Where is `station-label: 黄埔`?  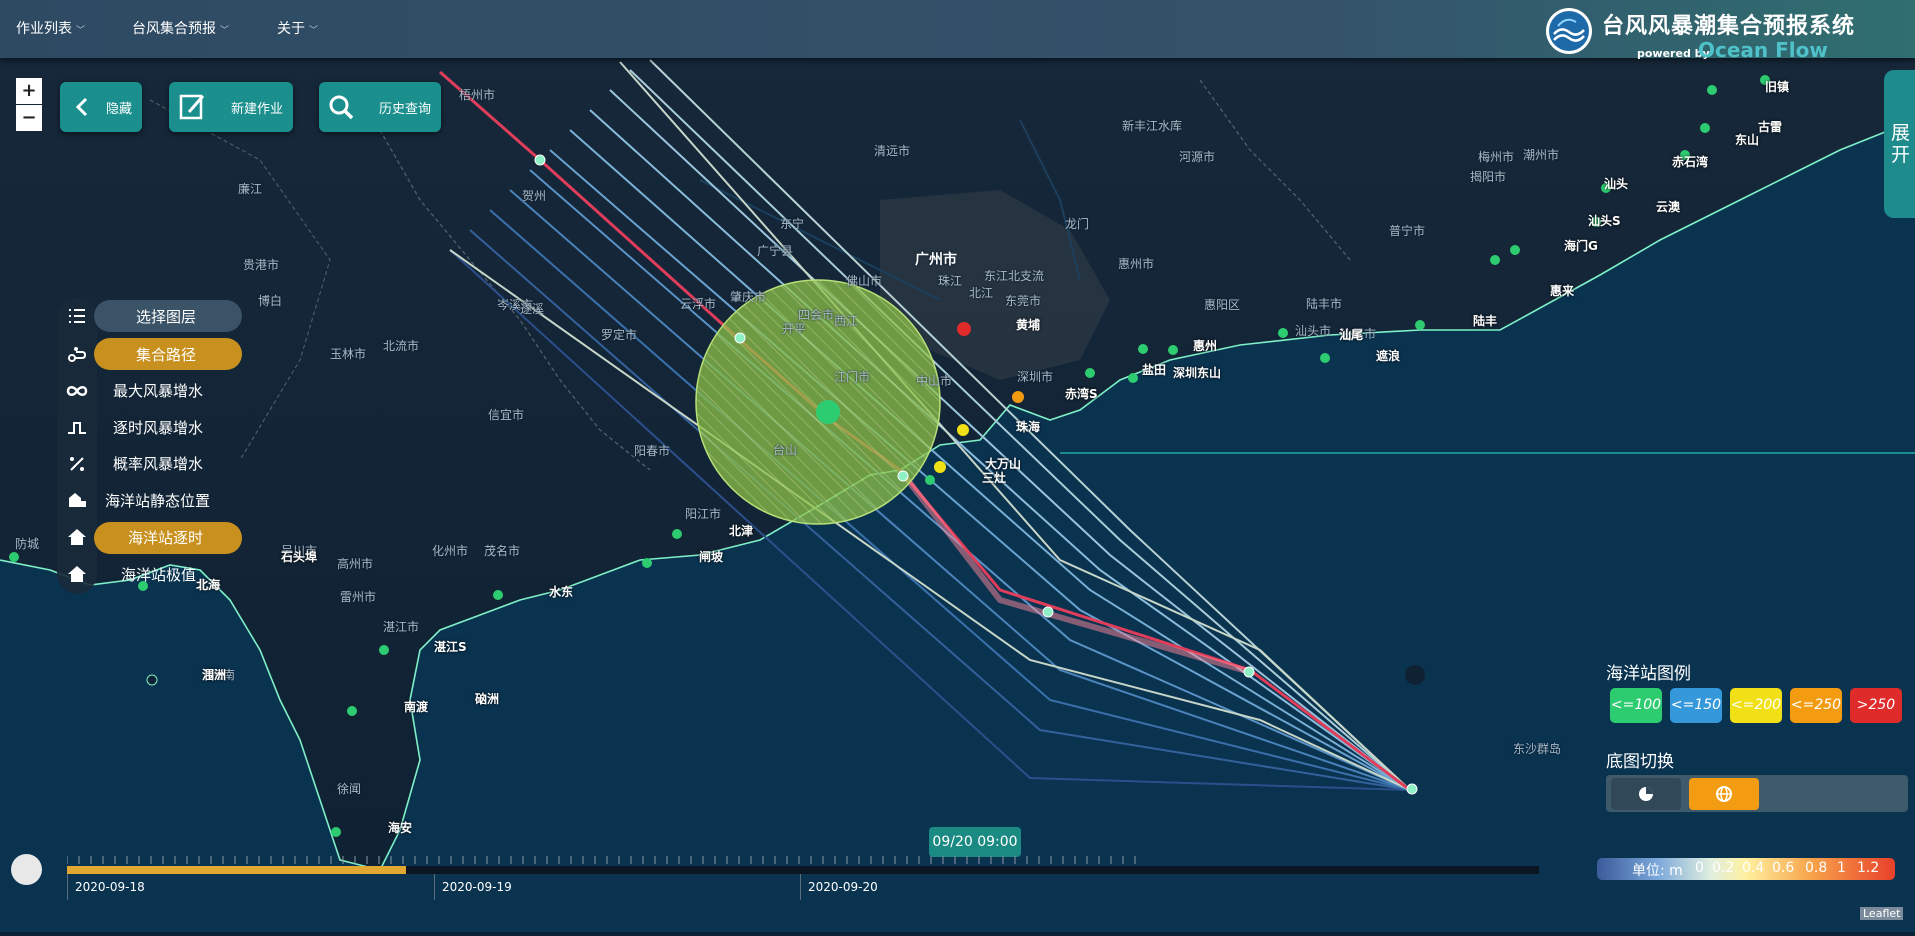 station-label: 黄埔 is located at coordinates (1028, 325).